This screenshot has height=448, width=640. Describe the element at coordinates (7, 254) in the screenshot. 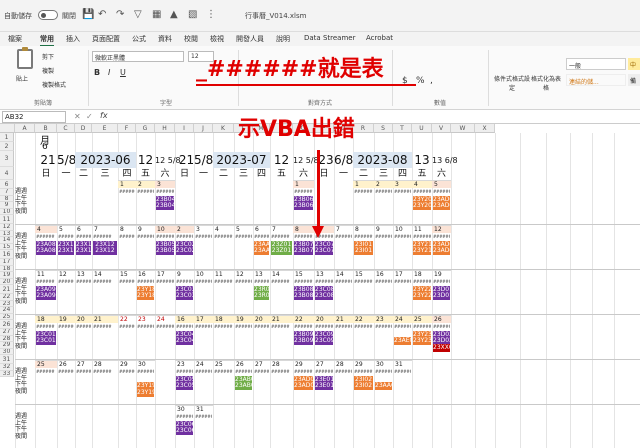

I see `row-header: 16` at that location.